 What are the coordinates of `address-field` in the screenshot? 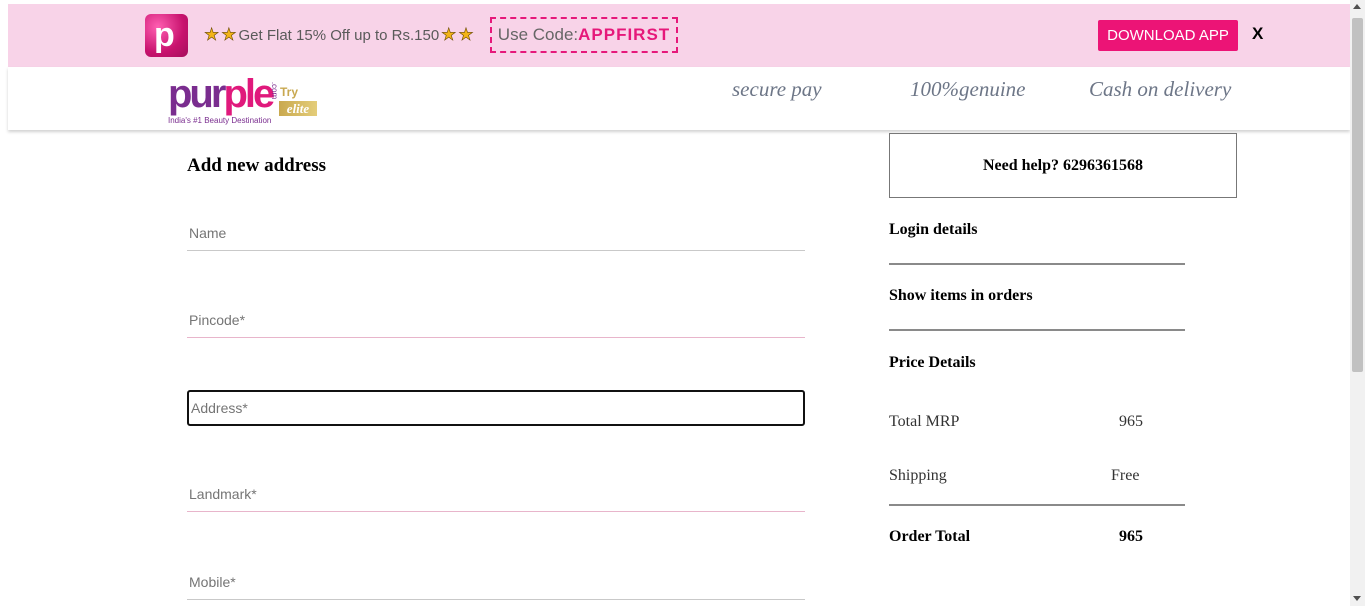 It's located at (496, 408).